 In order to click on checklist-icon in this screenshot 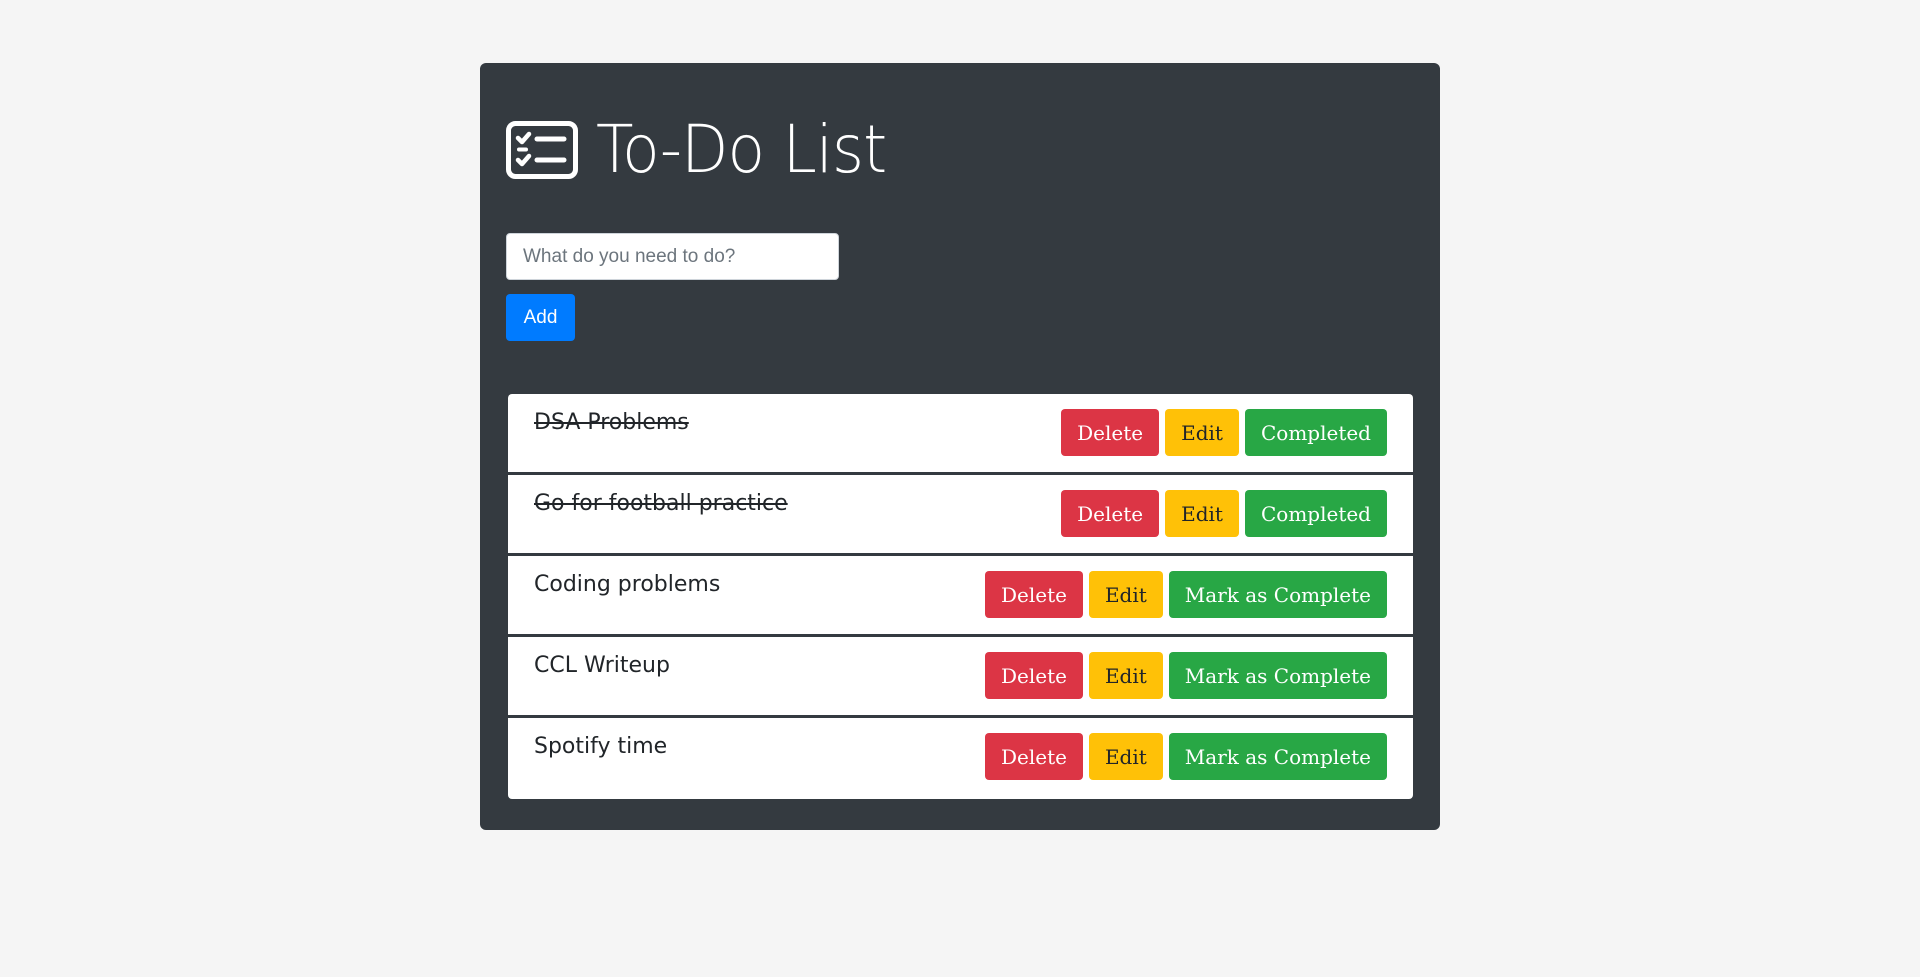, I will do `click(542, 150)`.